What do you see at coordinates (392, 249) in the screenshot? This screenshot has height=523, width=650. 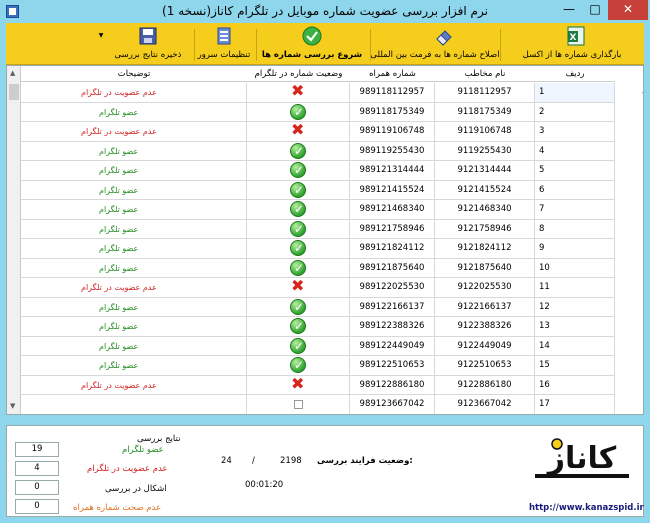 I see `cell-phone: 989121824112` at bounding box center [392, 249].